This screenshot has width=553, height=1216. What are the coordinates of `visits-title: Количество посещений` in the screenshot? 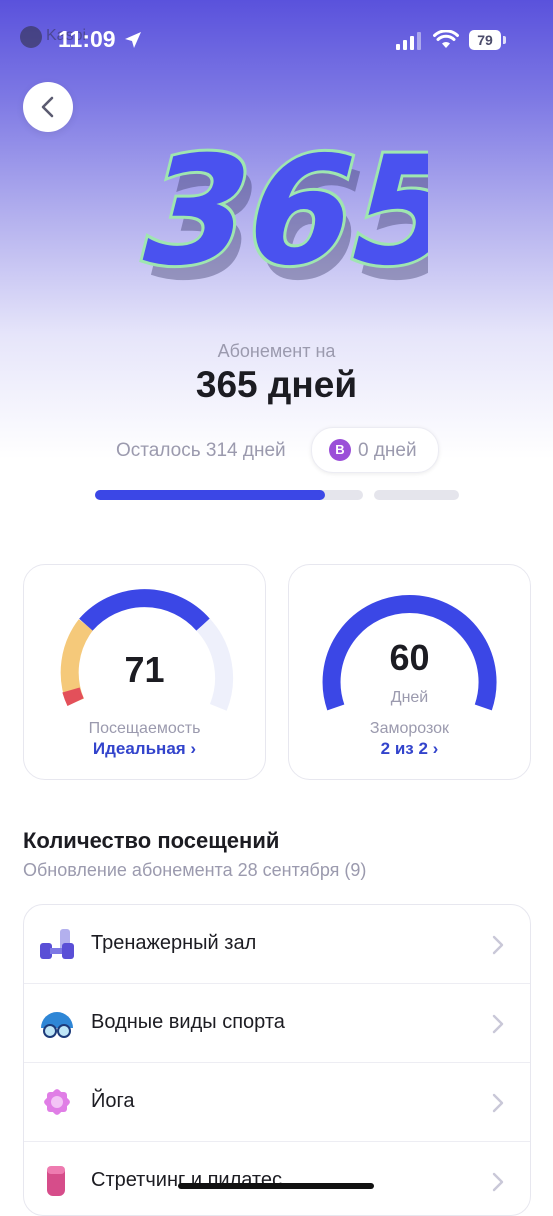 It's located at (151, 840).